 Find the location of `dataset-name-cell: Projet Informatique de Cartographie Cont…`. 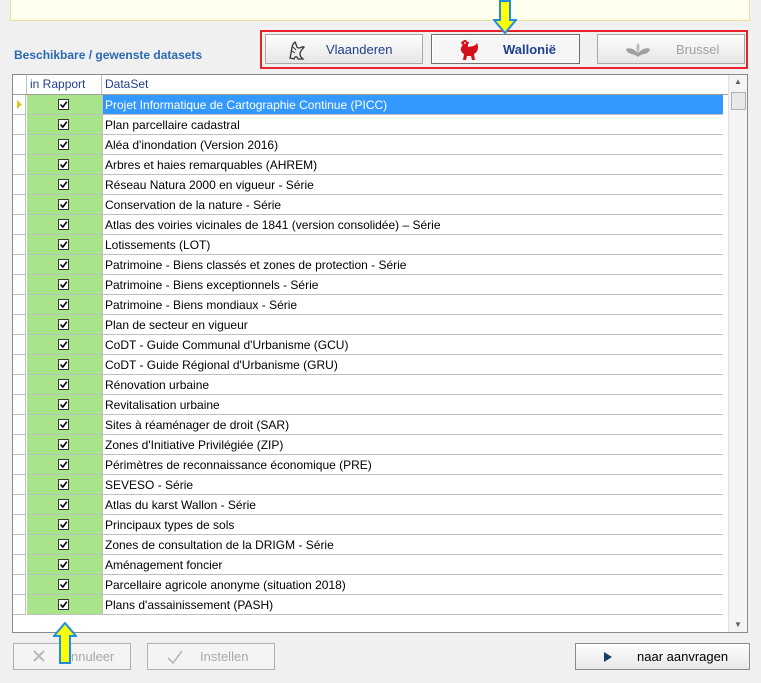

dataset-name-cell: Projet Informatique de Cartographie Cont… is located at coordinates (413, 105).